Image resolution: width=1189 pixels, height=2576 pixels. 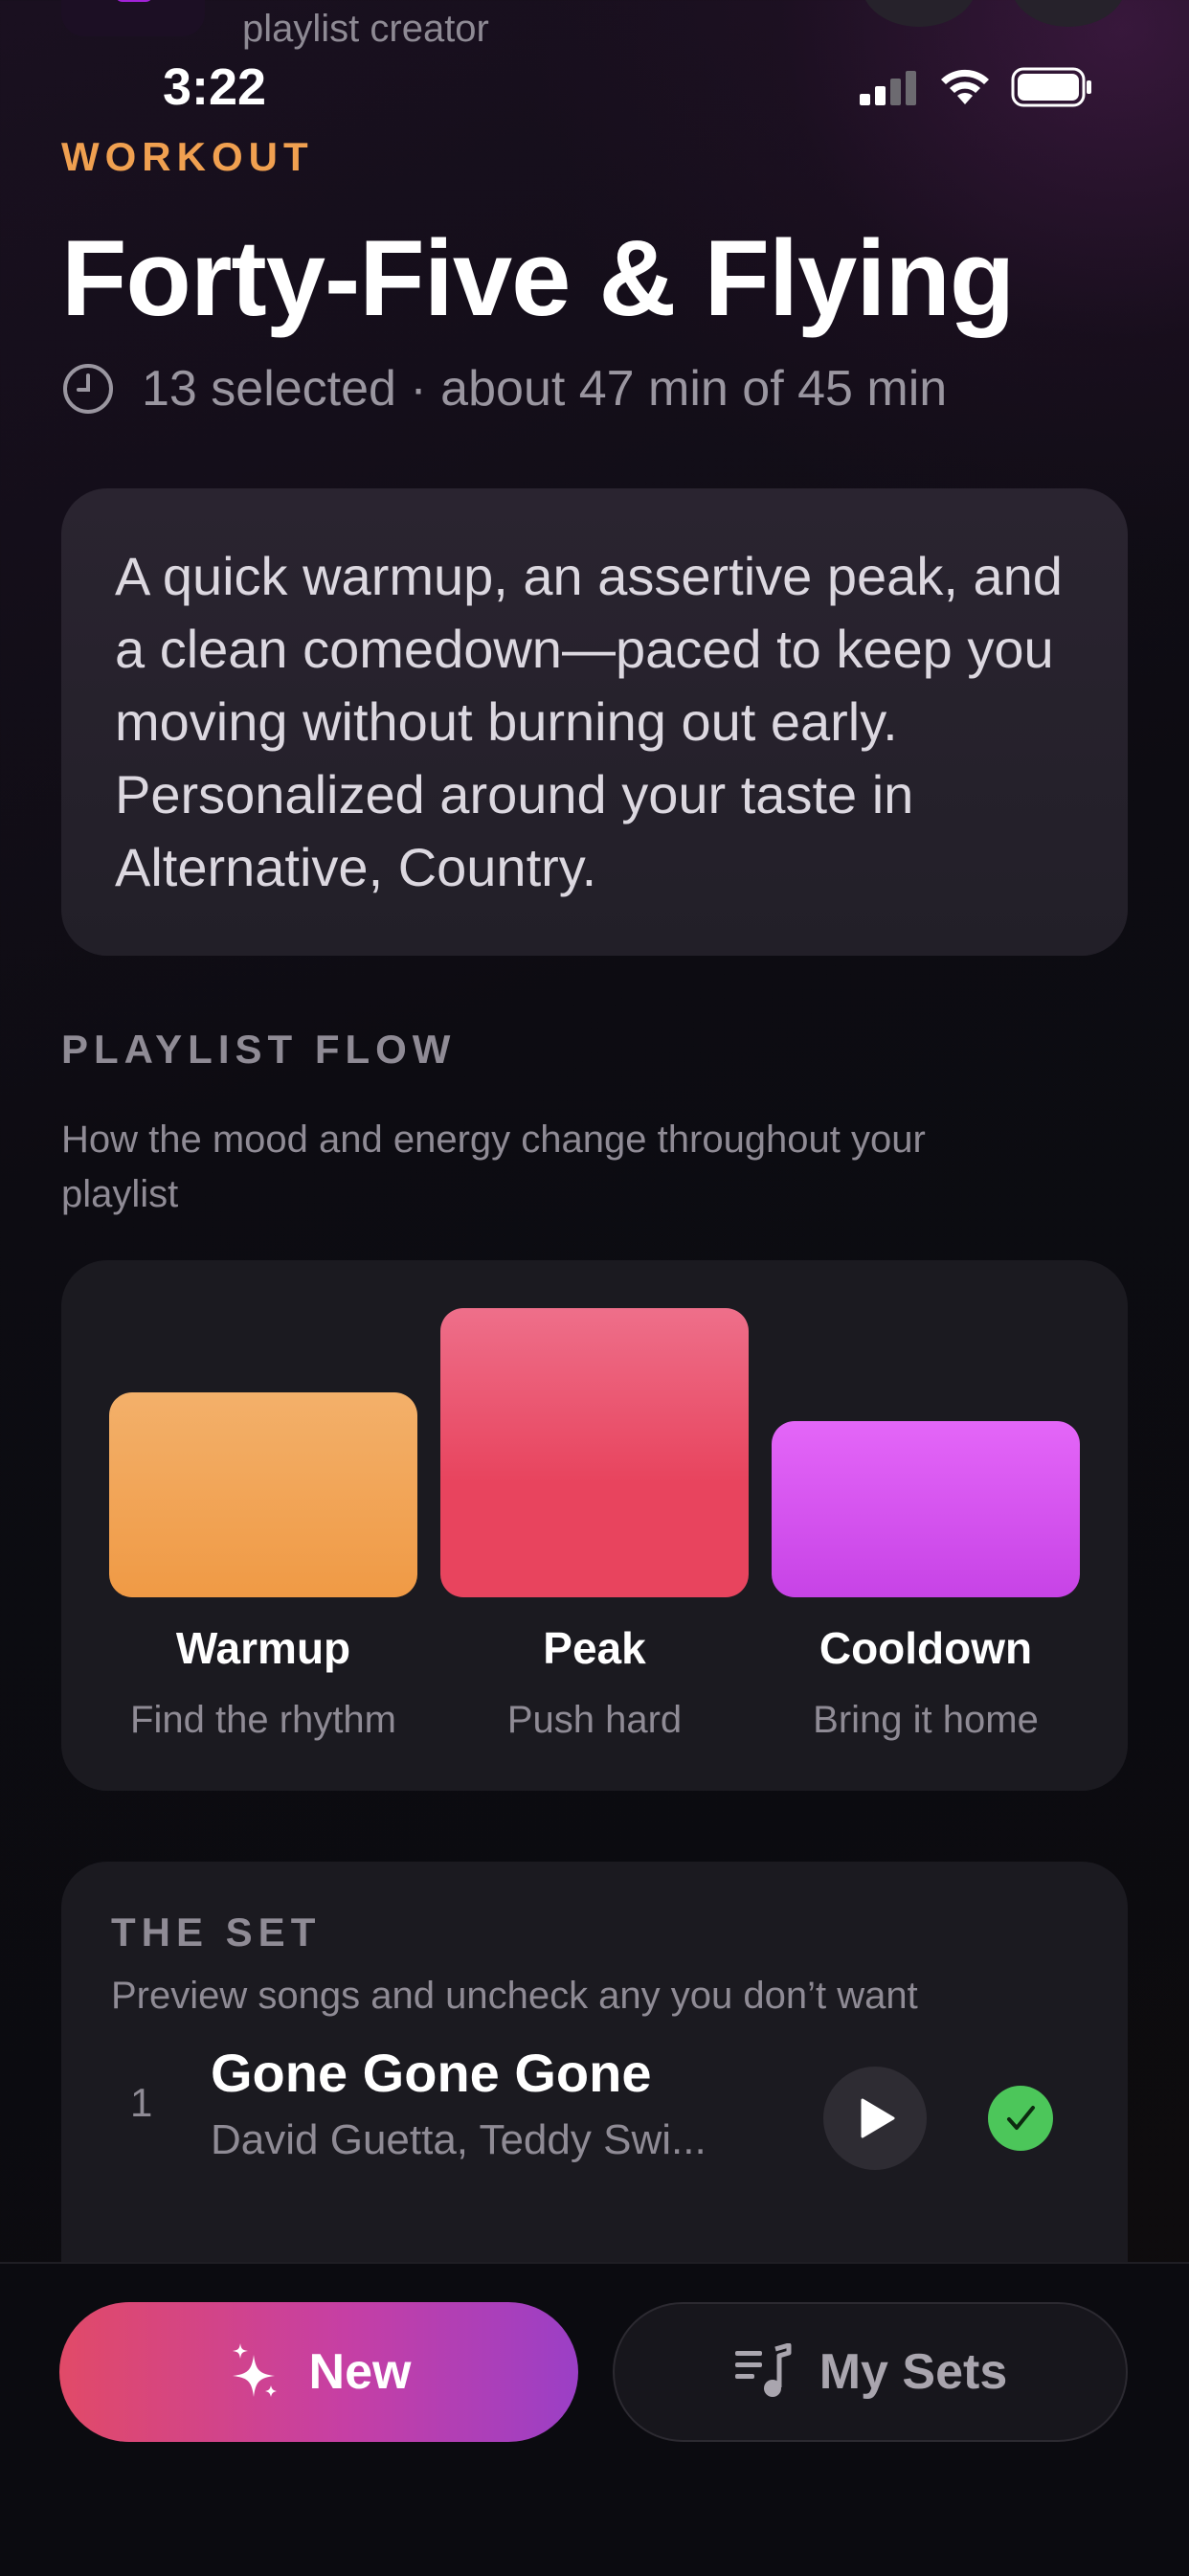 I want to click on header-button-left, so click(x=919, y=13).